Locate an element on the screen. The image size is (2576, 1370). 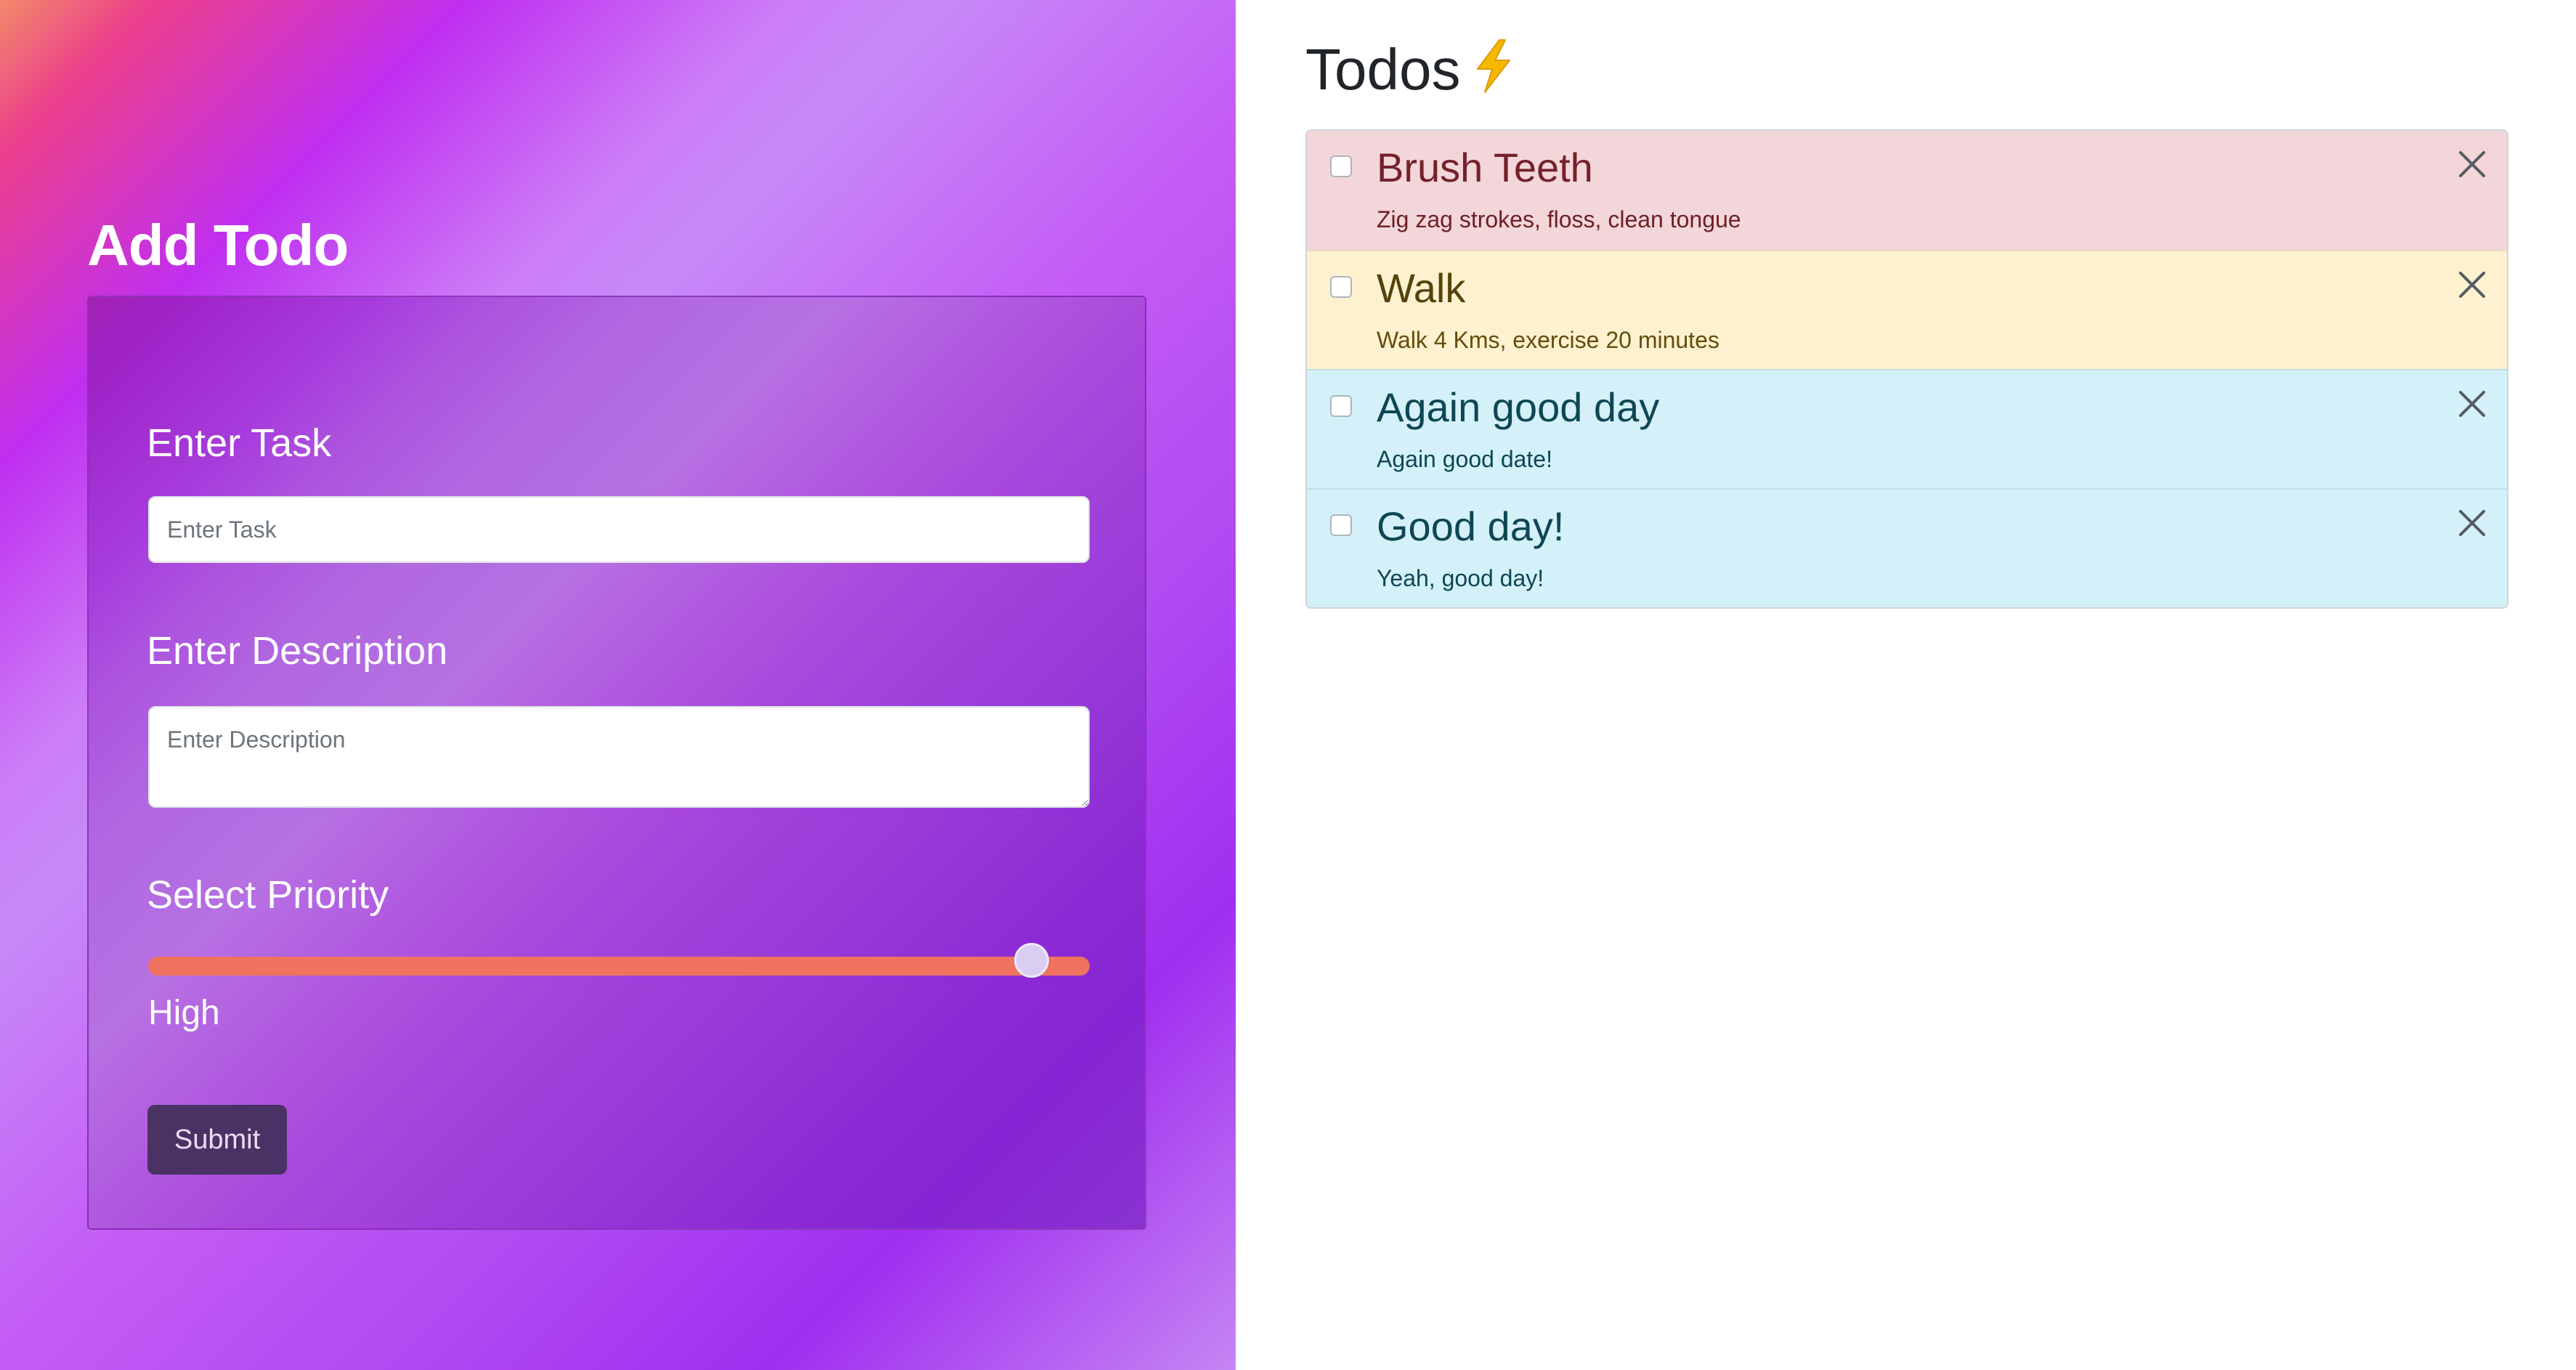
task-label: Enter Task is located at coordinates (240, 443).